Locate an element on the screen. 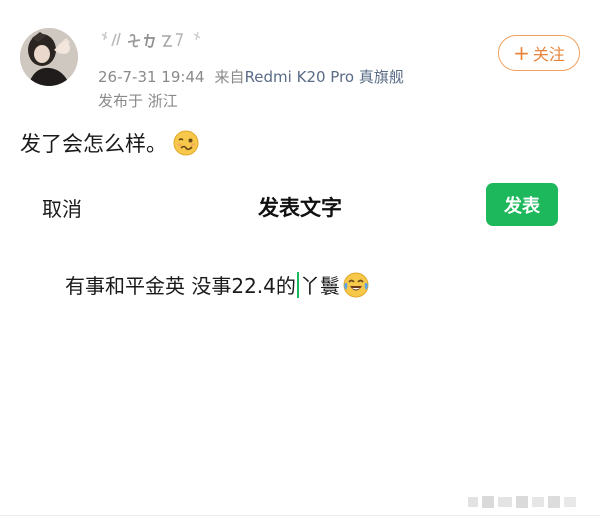 The width and height of the screenshot is (600, 530). username is located at coordinates (158, 40).